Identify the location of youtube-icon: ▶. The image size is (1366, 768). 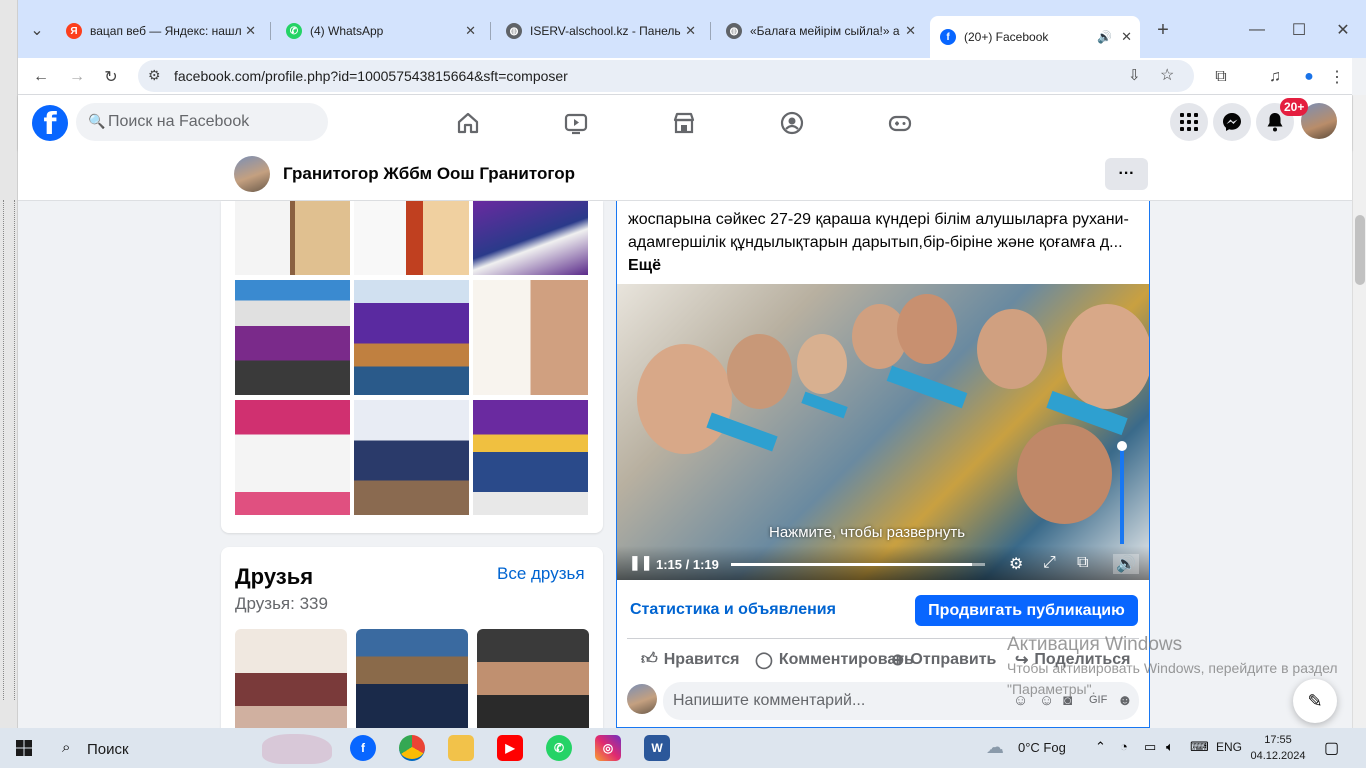
(510, 748).